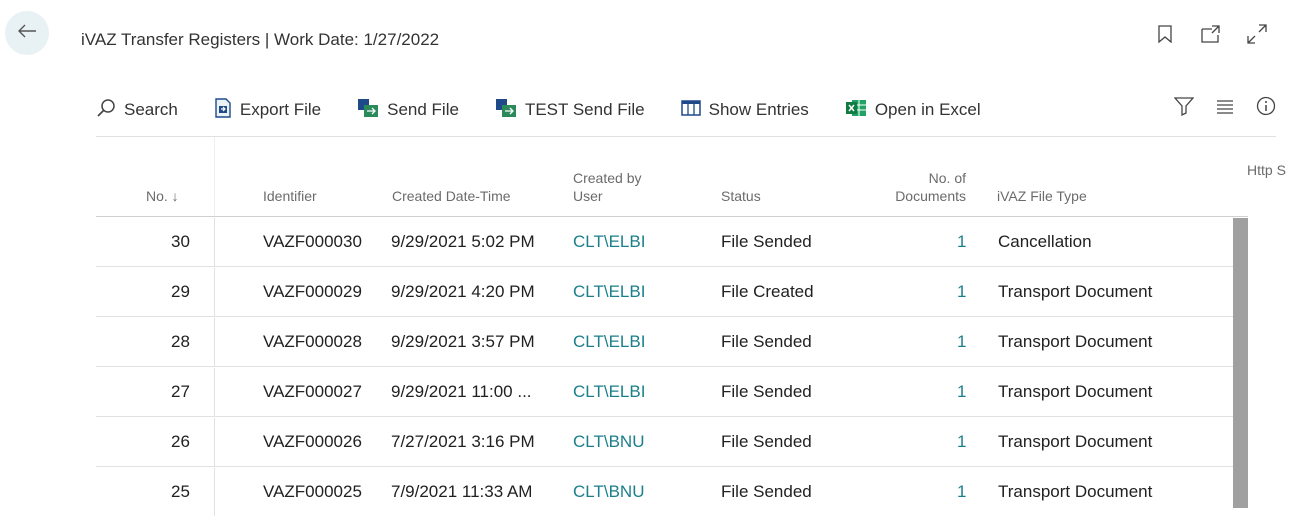 Image resolution: width=1305 pixels, height=517 pixels. What do you see at coordinates (767, 291) in the screenshot?
I see `cell-status: File Created` at bounding box center [767, 291].